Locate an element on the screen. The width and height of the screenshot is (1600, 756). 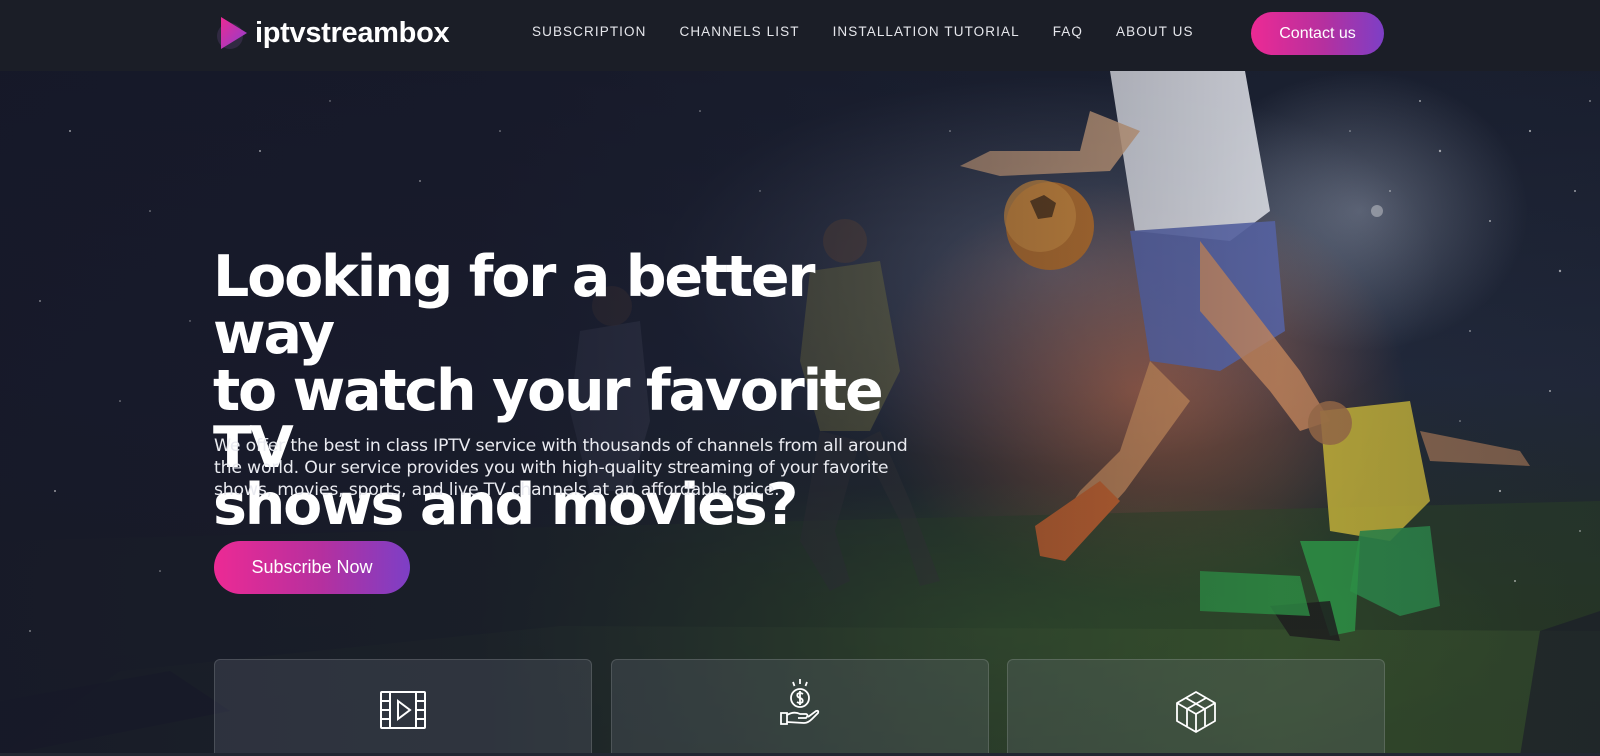
hero-title-line-1: Looking for a better way is located at coordinates (514, 305).